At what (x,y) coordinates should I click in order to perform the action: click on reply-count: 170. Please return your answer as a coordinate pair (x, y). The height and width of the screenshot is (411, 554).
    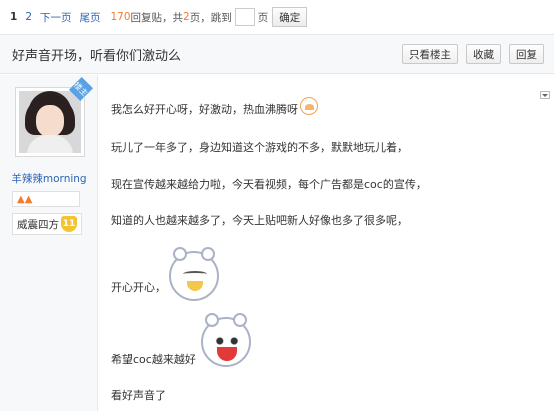
    Looking at the image, I should click on (120, 17).